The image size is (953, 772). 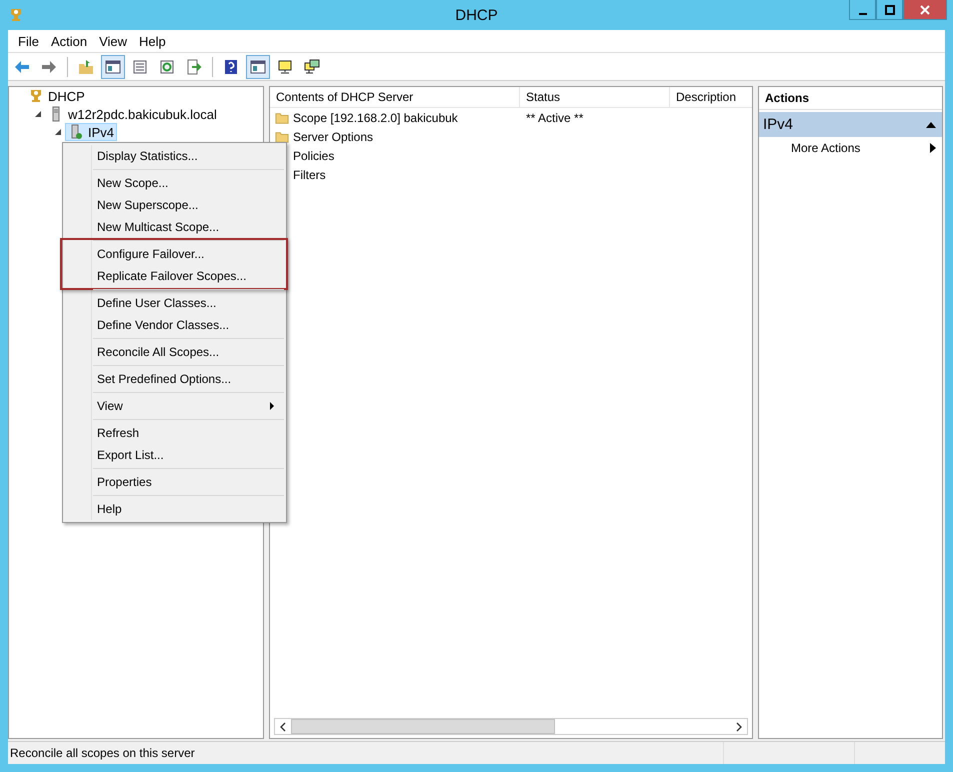 I want to click on menu-item: Properties, so click(x=188, y=482).